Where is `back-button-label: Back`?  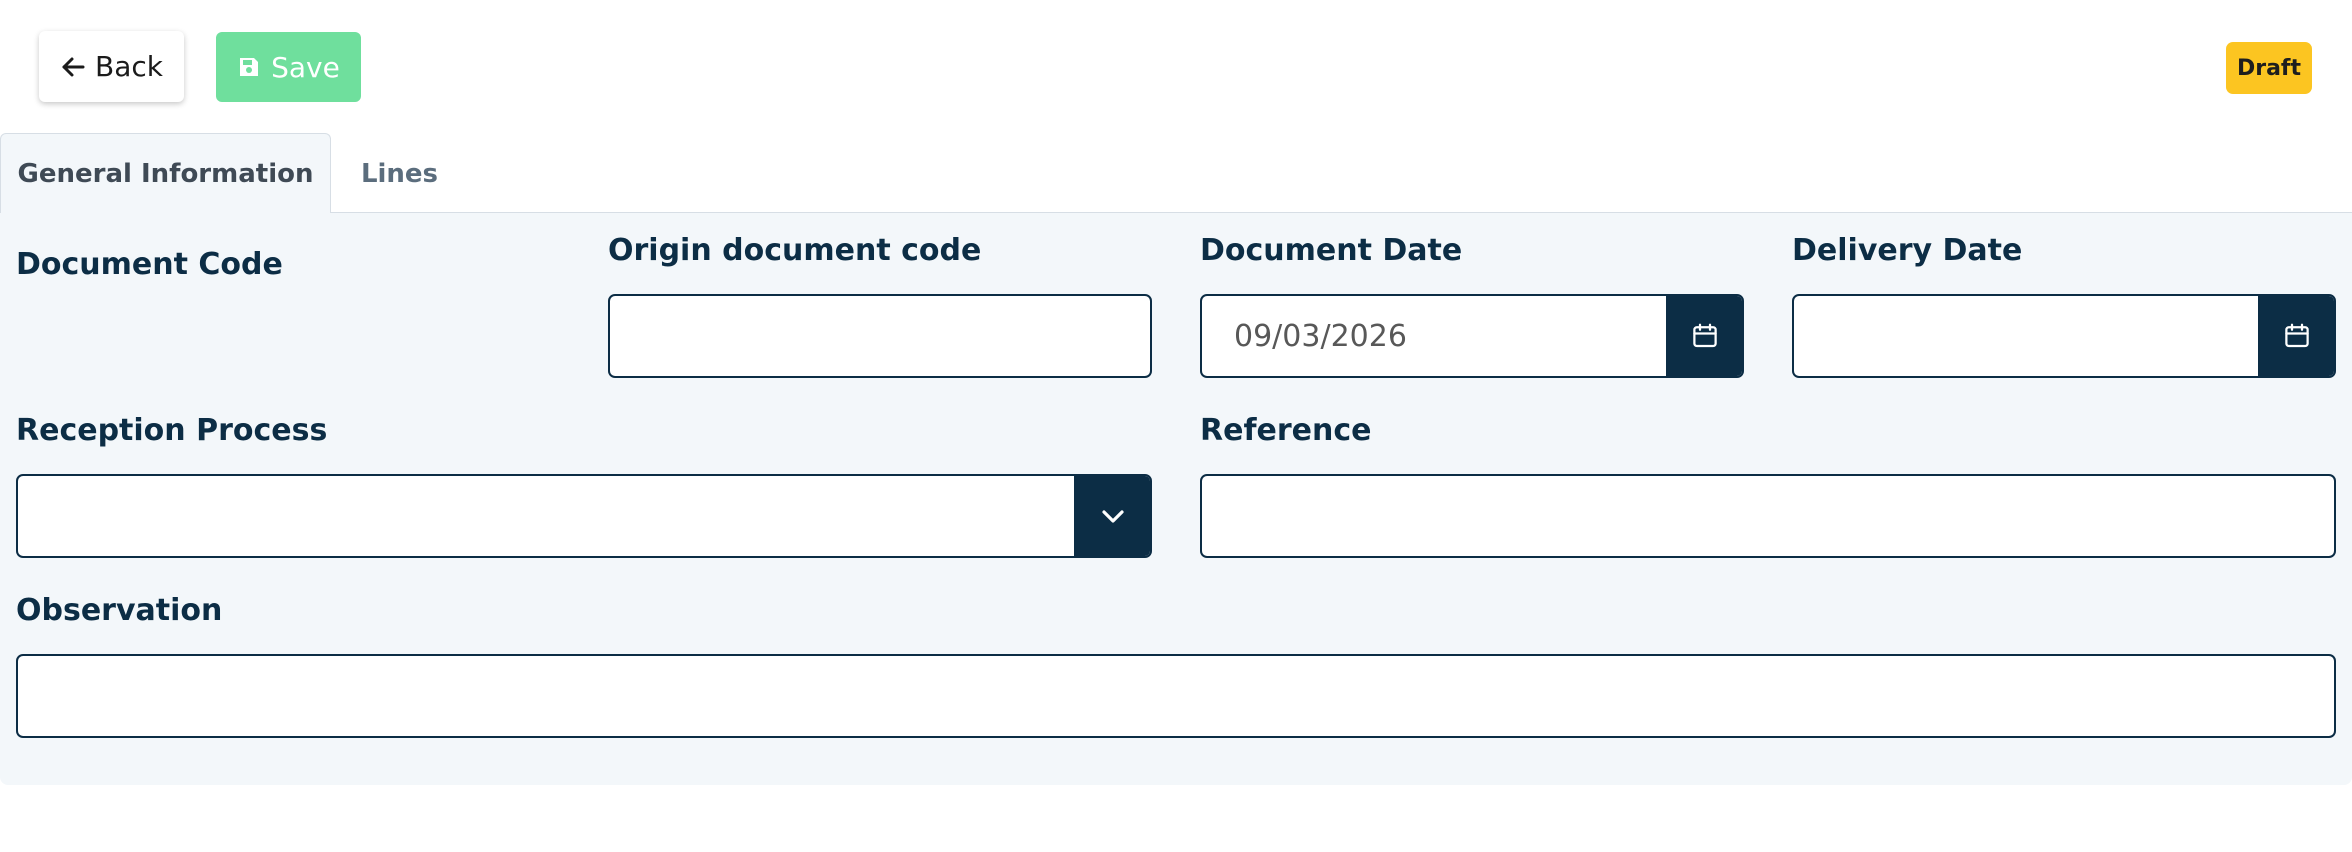 back-button-label: Back is located at coordinates (129, 66).